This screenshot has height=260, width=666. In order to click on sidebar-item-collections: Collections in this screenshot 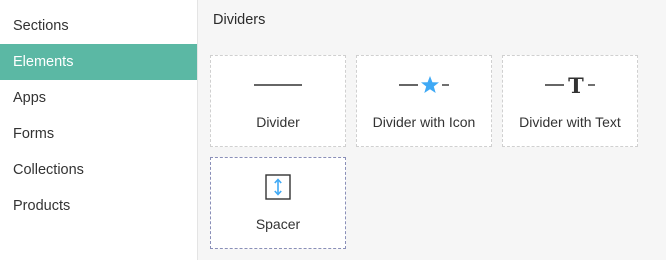, I will do `click(98, 170)`.